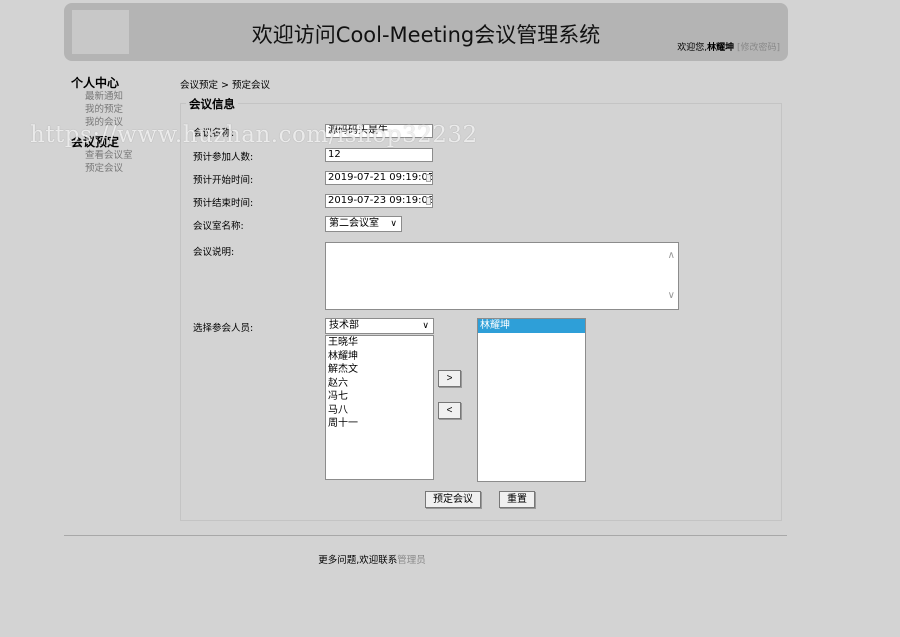 Image resolution: width=900 pixels, height=637 pixels. I want to click on admin-contact-link: 管理员, so click(411, 560).